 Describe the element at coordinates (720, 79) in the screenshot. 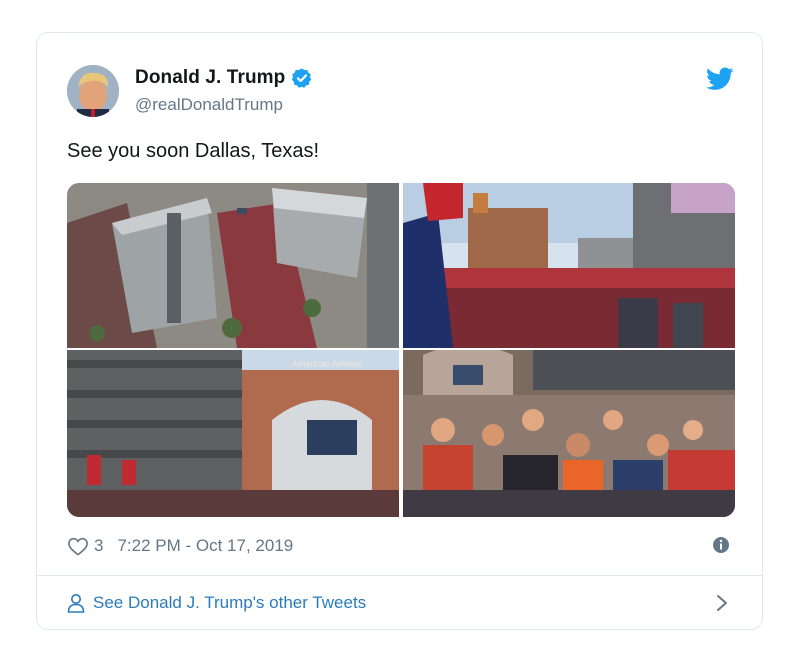

I see `twitter-bird-icon` at that location.